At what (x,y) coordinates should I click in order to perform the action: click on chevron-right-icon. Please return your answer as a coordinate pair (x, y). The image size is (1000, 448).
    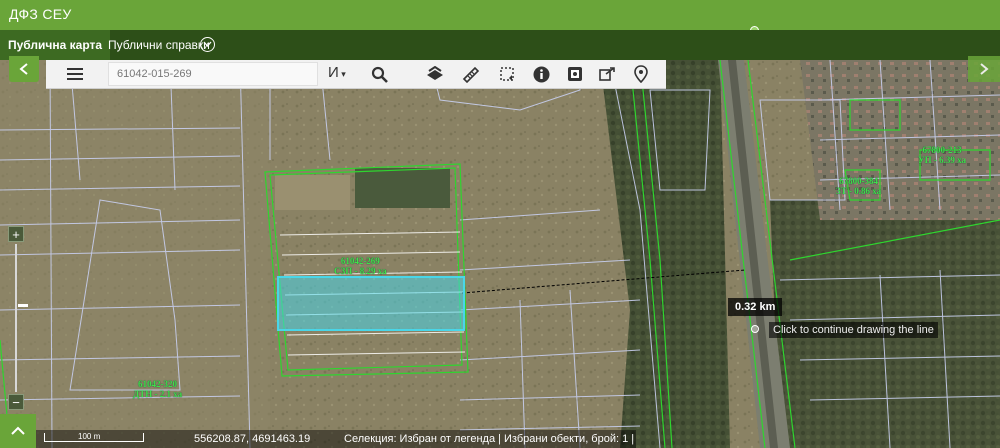
    Looking at the image, I should click on (984, 69).